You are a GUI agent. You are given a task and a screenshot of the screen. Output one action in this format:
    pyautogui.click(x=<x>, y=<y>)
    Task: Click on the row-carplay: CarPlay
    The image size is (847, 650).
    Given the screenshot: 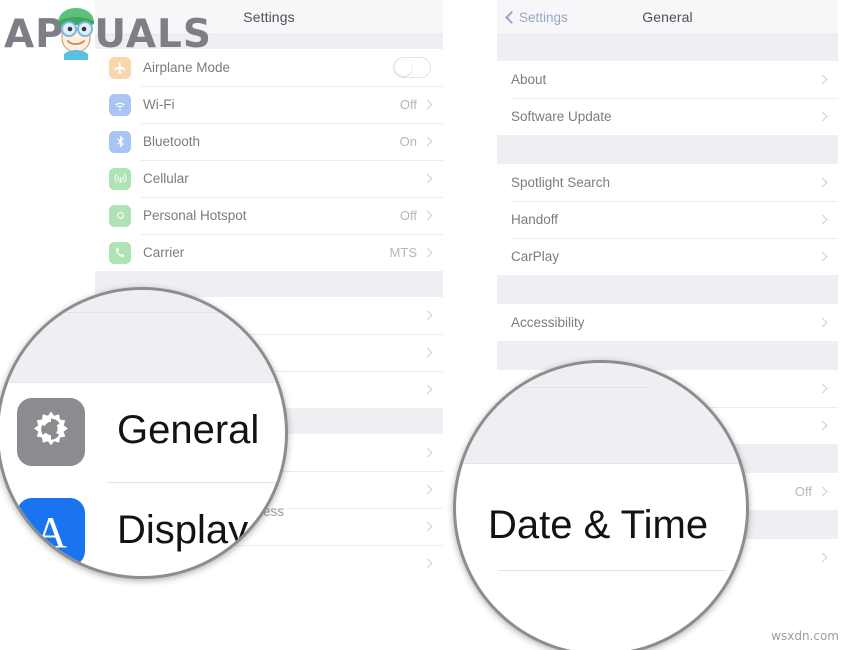 What is the action you would take?
    pyautogui.click(x=667, y=256)
    